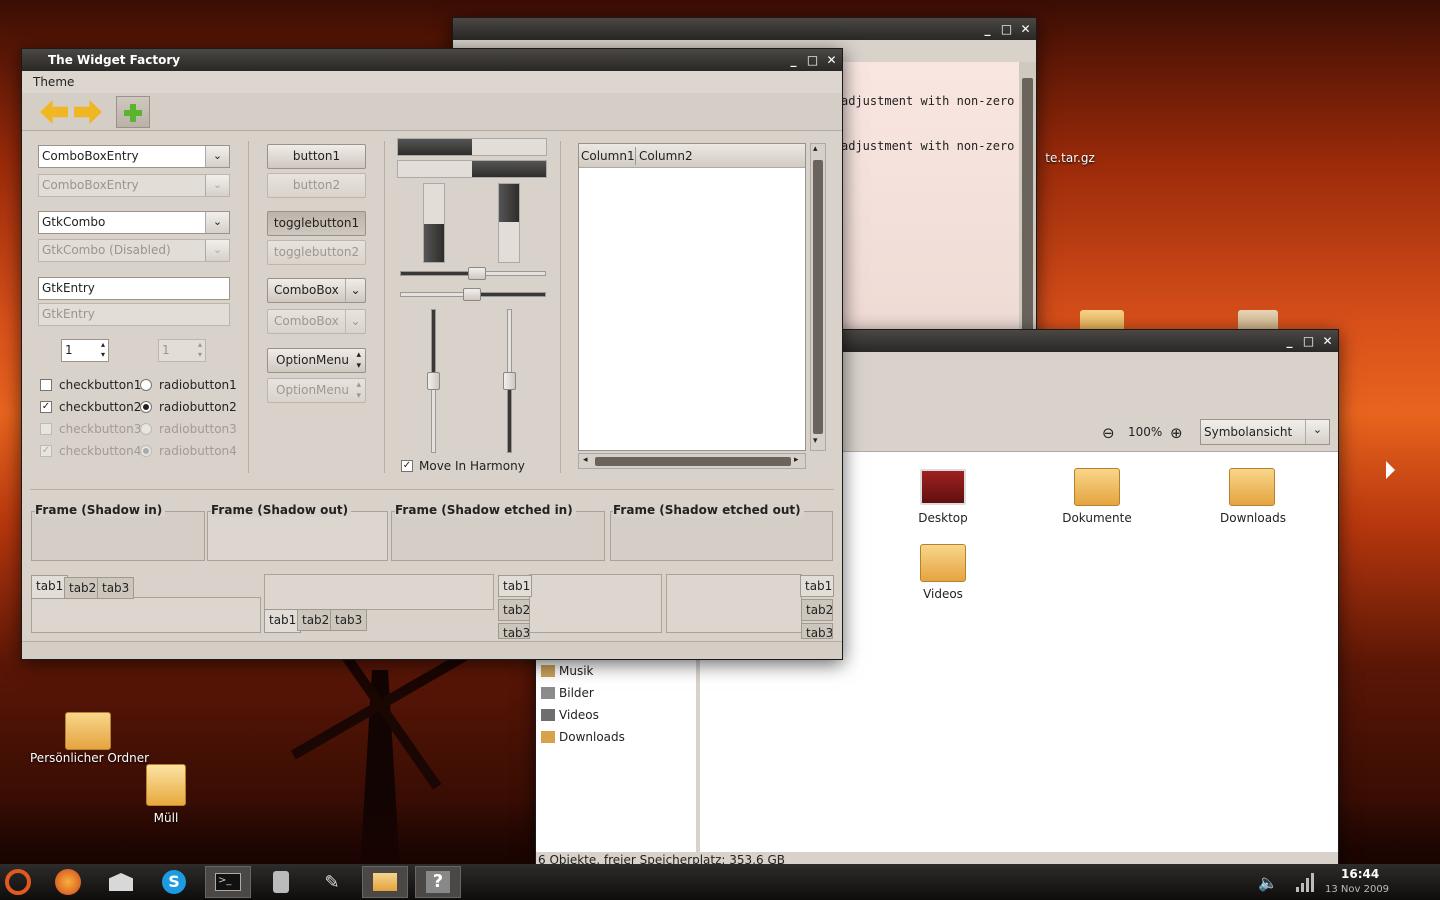  What do you see at coordinates (316, 620) in the screenshot?
I see `tab-bottom-2: tab2` at bounding box center [316, 620].